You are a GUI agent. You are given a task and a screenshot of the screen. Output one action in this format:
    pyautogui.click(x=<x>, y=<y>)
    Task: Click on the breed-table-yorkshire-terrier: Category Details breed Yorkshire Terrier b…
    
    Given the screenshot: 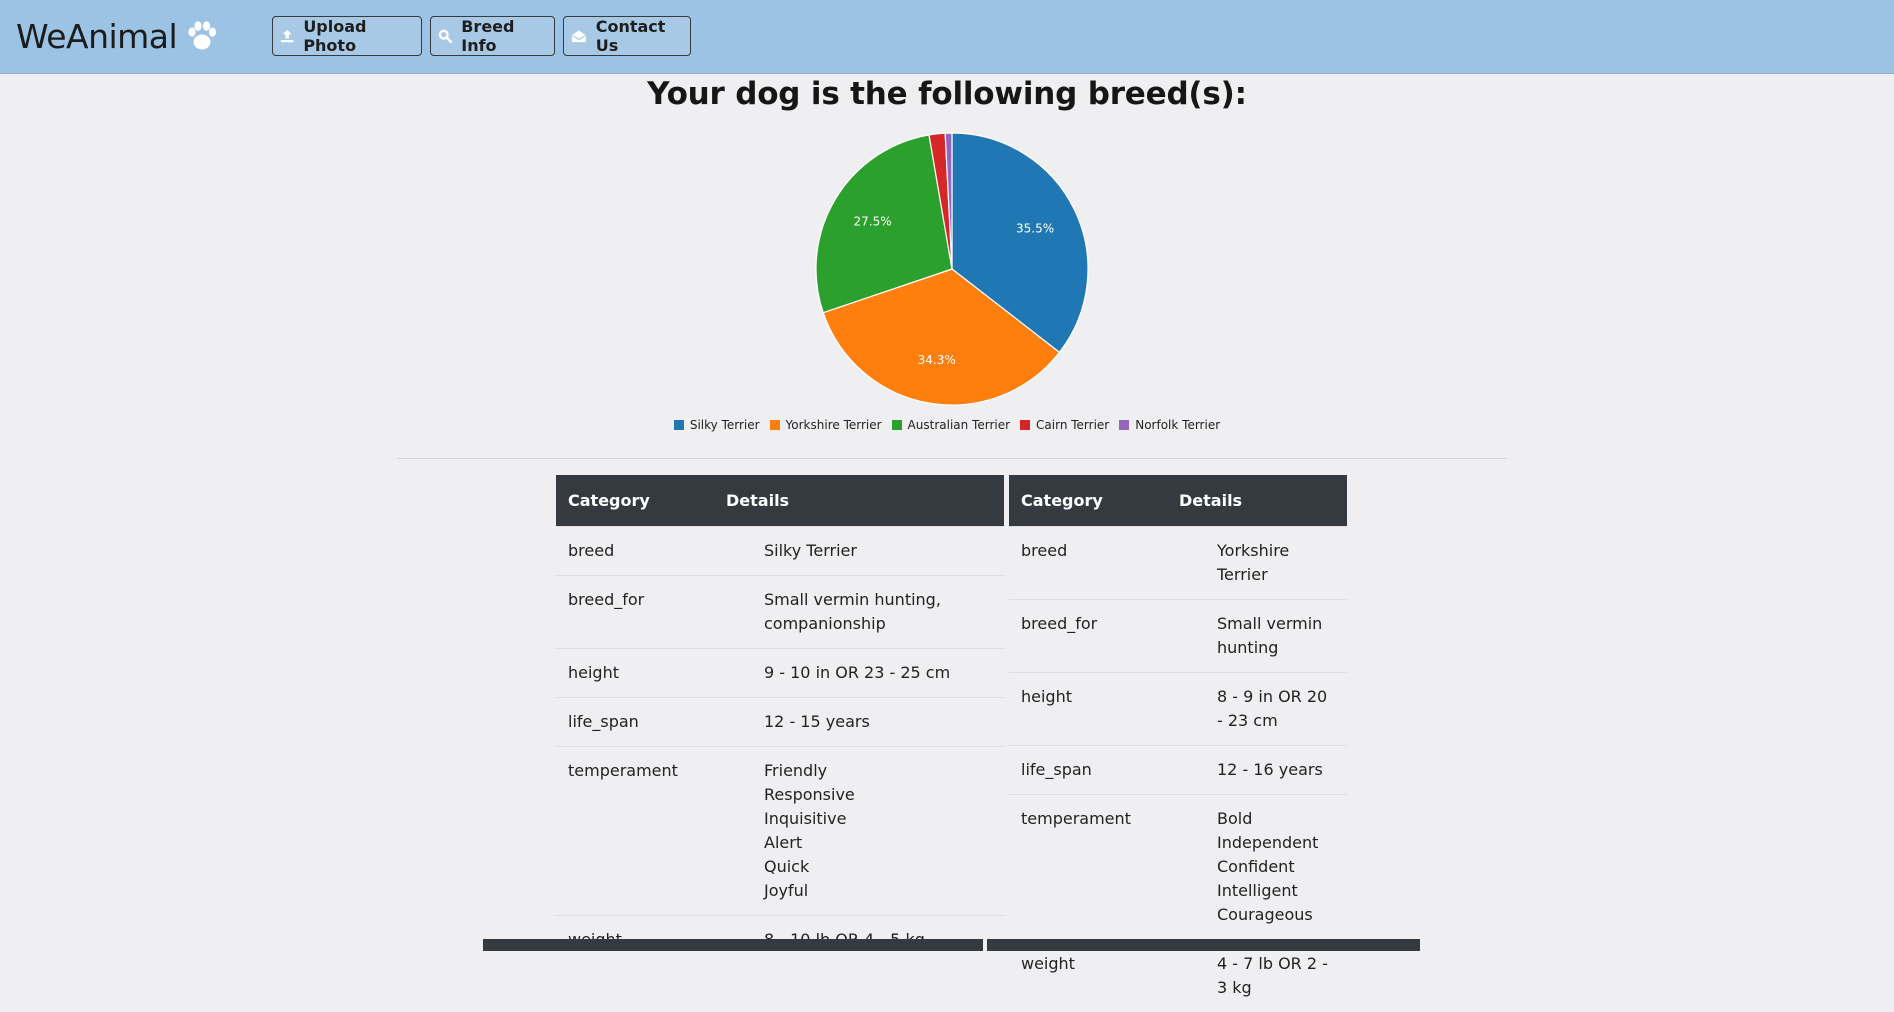 What is the action you would take?
    pyautogui.click(x=1178, y=743)
    